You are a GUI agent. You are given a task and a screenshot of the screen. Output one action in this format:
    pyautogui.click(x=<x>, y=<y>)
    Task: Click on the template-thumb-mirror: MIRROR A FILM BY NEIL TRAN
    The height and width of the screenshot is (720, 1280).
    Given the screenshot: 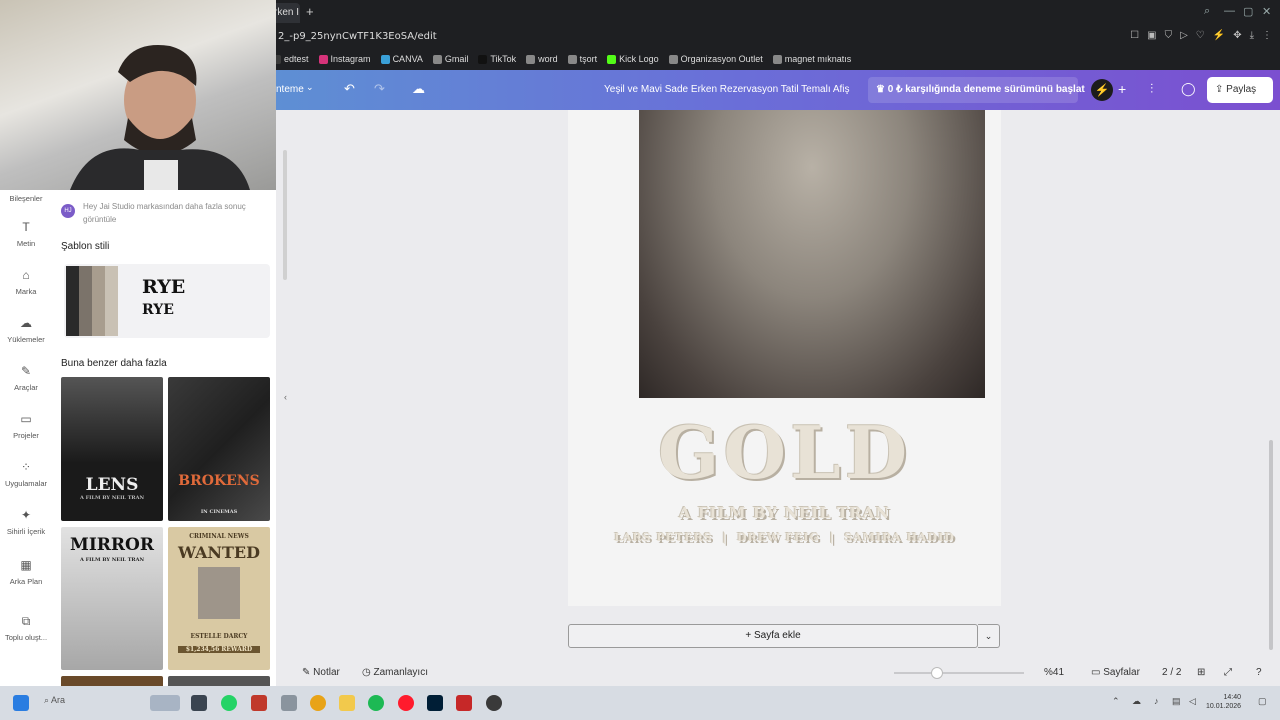 What is the action you would take?
    pyautogui.click(x=112, y=598)
    